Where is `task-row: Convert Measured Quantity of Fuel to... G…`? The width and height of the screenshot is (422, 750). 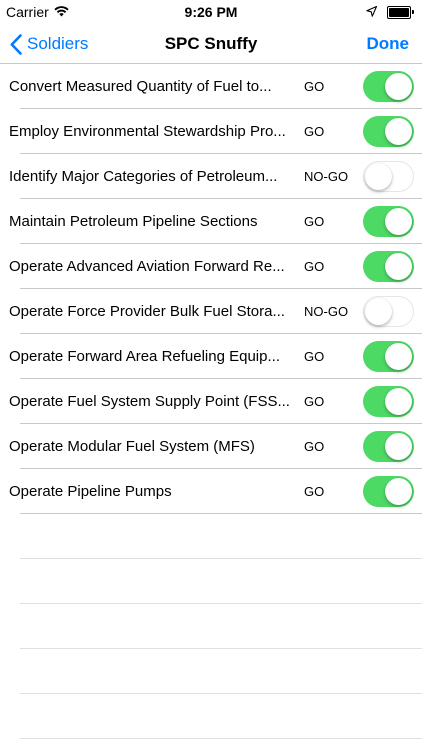 task-row: Convert Measured Quantity of Fuel to... G… is located at coordinates (211, 86).